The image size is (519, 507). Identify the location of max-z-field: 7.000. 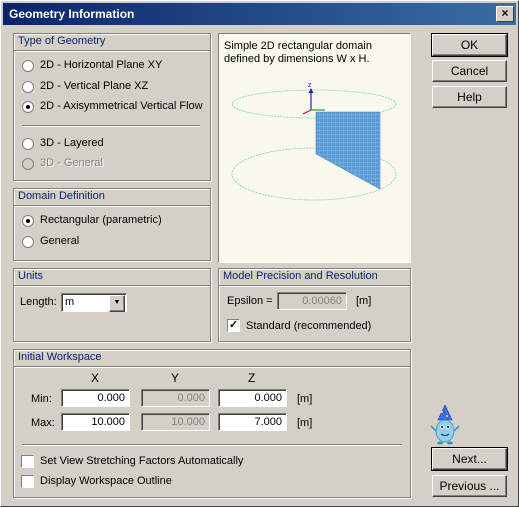
(252, 422).